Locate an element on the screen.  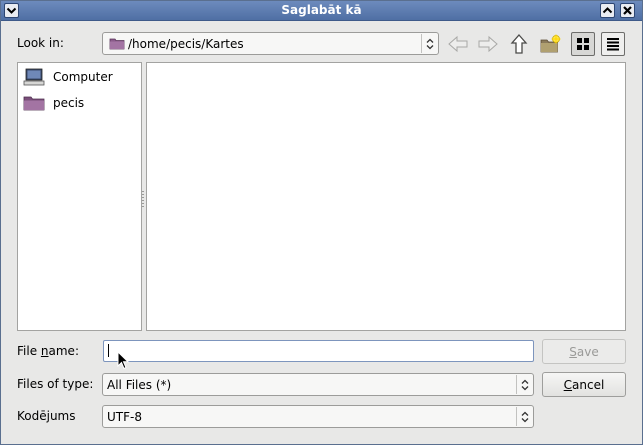
look-in-path: /home/pecis/Kartes is located at coordinates (186, 43).